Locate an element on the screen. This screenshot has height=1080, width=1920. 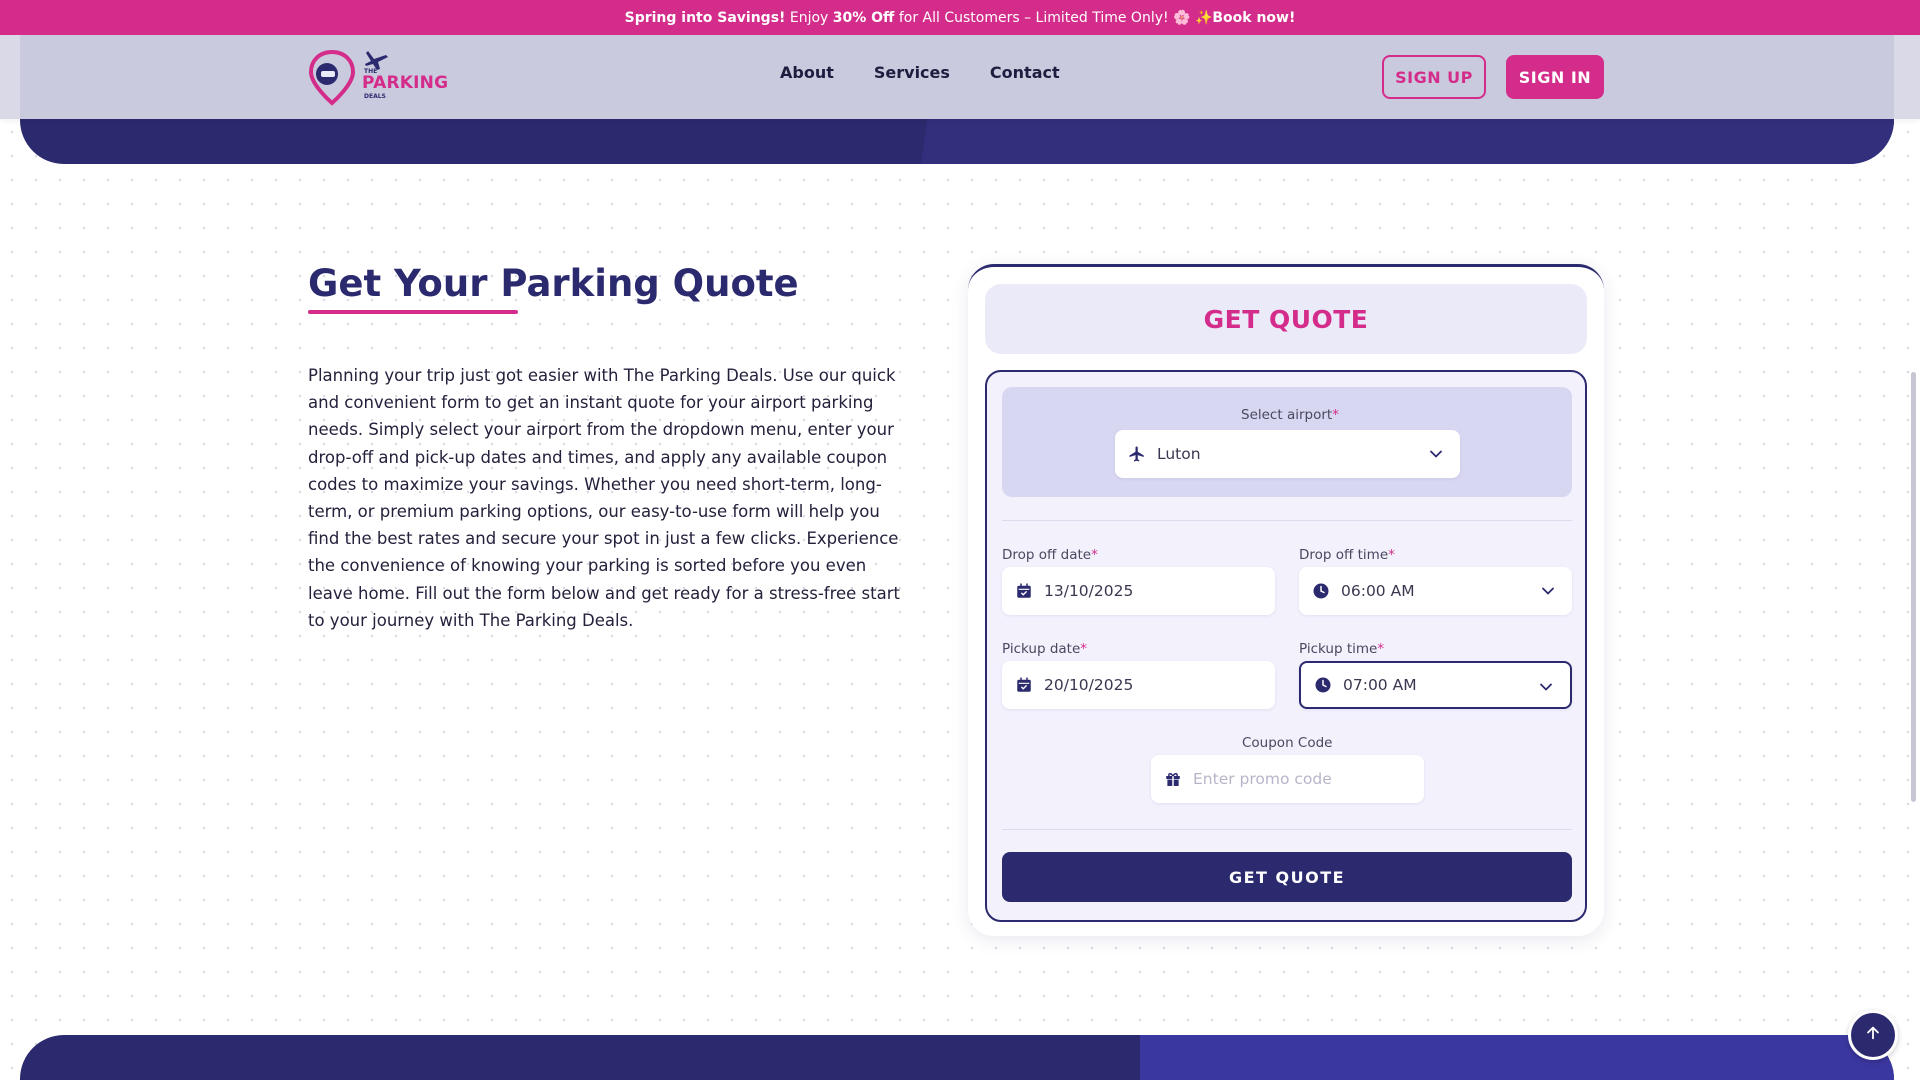
dropoff-time-value: 06:00 AM is located at coordinates (1378, 591).